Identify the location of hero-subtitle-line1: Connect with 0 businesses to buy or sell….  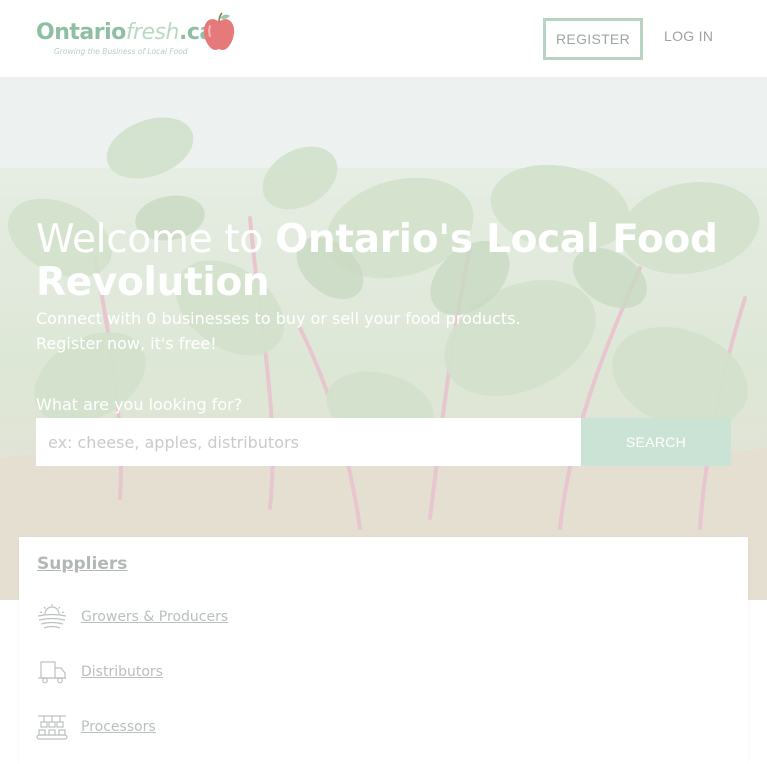
(278, 318).